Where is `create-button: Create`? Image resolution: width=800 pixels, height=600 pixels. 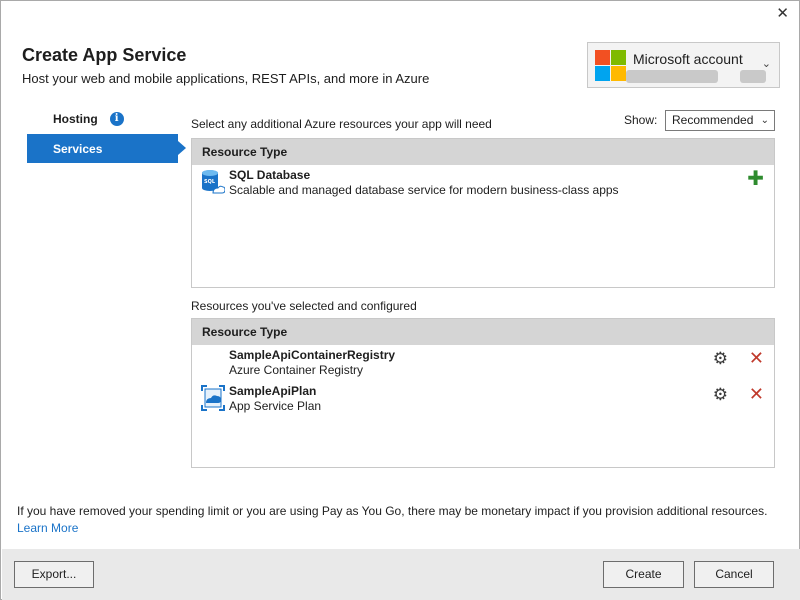
create-button: Create is located at coordinates (643, 574).